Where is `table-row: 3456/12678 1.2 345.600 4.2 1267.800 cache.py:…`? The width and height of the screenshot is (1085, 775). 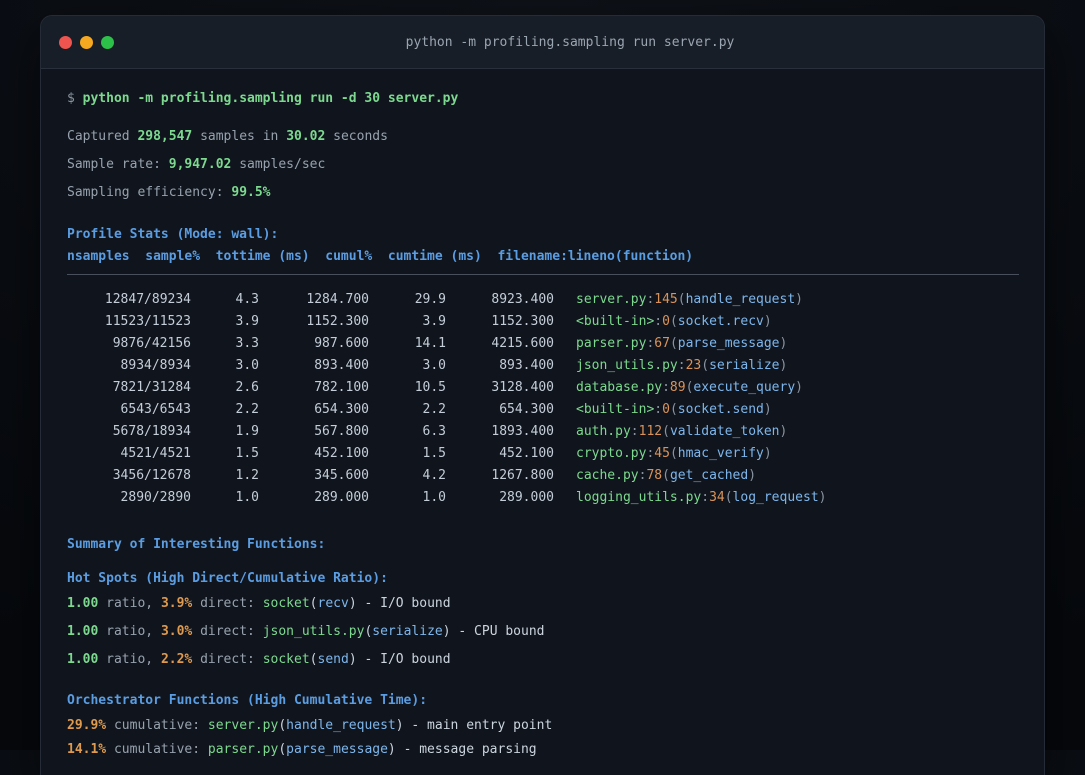 table-row: 3456/12678 1.2 345.600 4.2 1267.800 cache.py:… is located at coordinates (543, 476).